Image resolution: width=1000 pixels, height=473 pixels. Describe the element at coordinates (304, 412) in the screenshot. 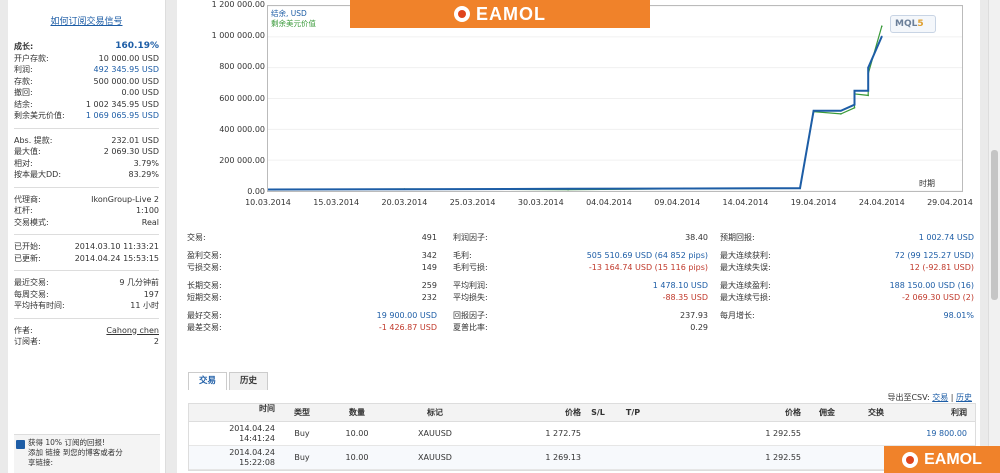

I see `col-type: 类型` at that location.